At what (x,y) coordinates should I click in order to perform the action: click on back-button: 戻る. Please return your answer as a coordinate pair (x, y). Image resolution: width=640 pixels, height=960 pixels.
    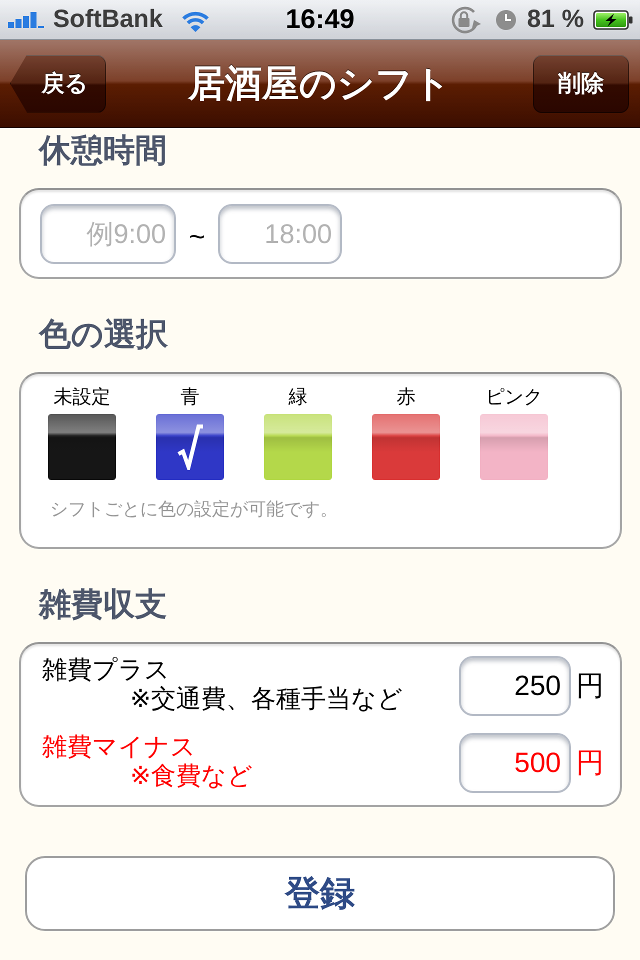
    Looking at the image, I should click on (58, 83).